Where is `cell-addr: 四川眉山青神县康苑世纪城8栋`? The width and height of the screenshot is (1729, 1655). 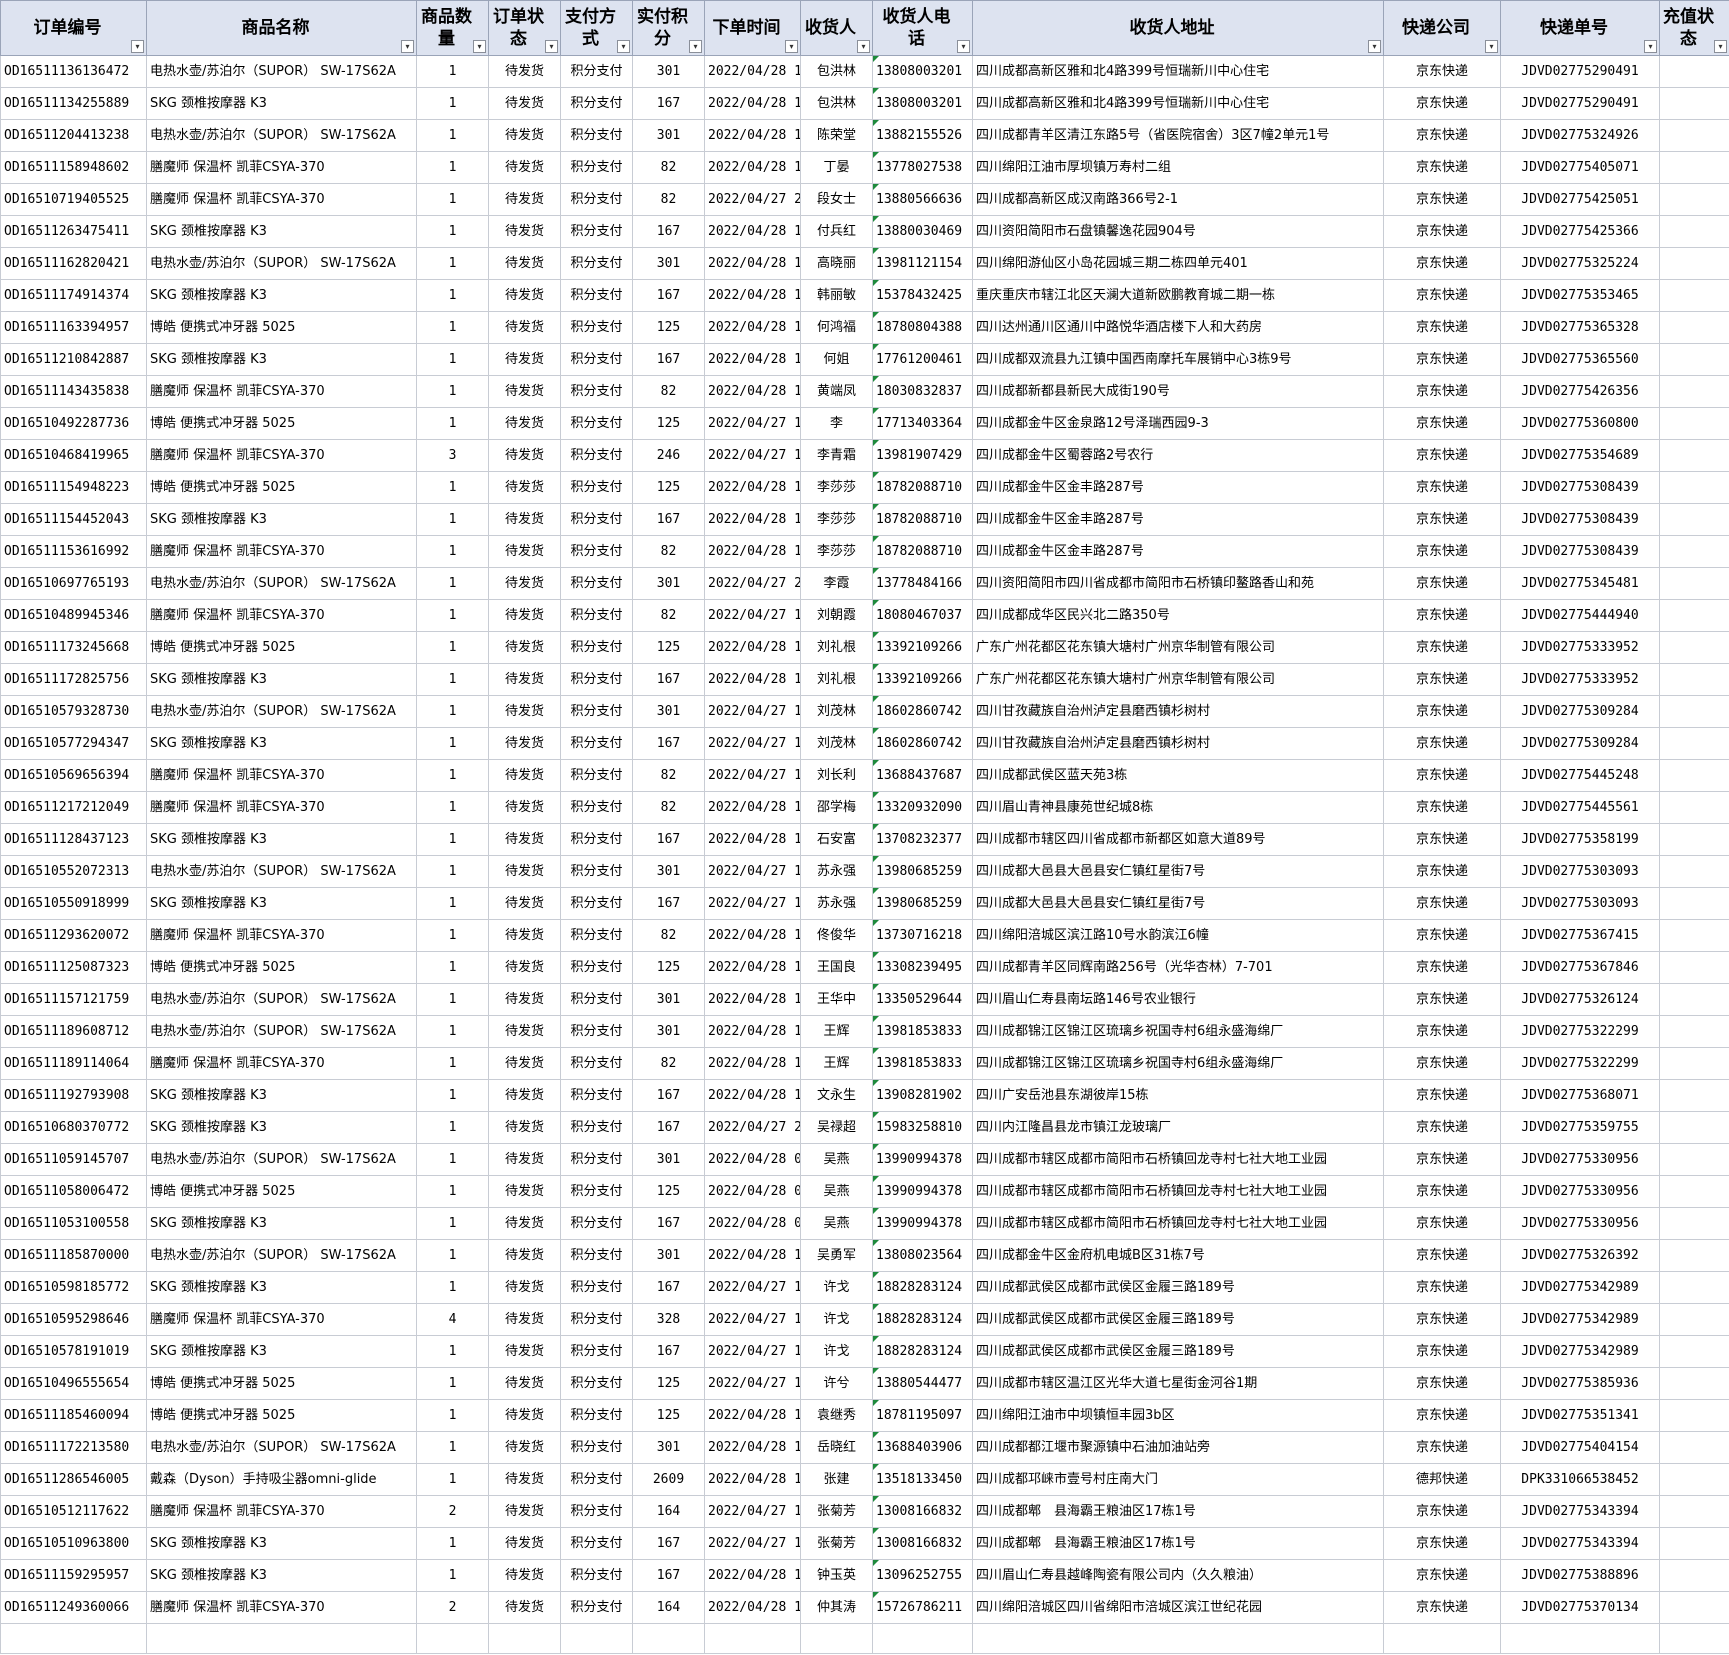
cell-addr: 四川眉山青神县康苑世纪城8栋 is located at coordinates (1178, 807).